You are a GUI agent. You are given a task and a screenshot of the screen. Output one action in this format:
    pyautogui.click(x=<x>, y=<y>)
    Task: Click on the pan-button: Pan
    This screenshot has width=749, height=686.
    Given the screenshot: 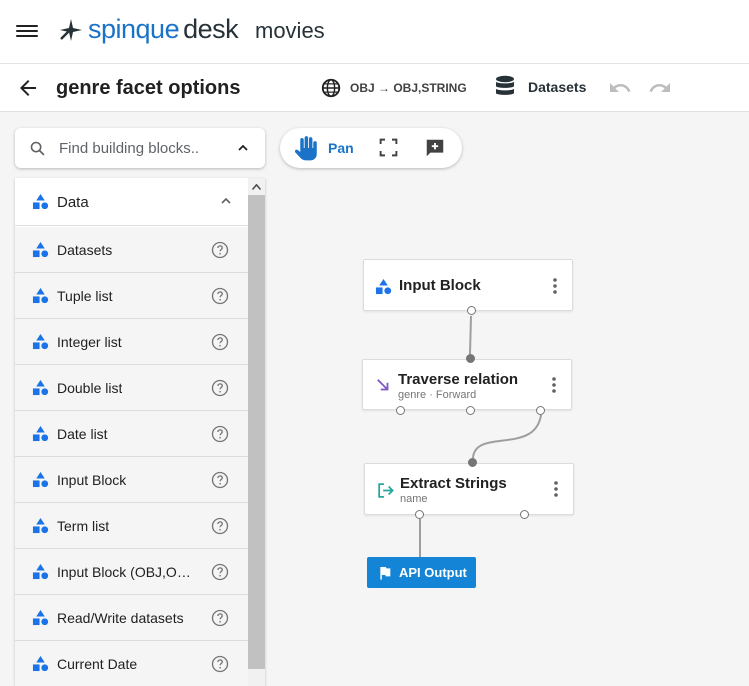 What is the action you would take?
    pyautogui.click(x=324, y=148)
    